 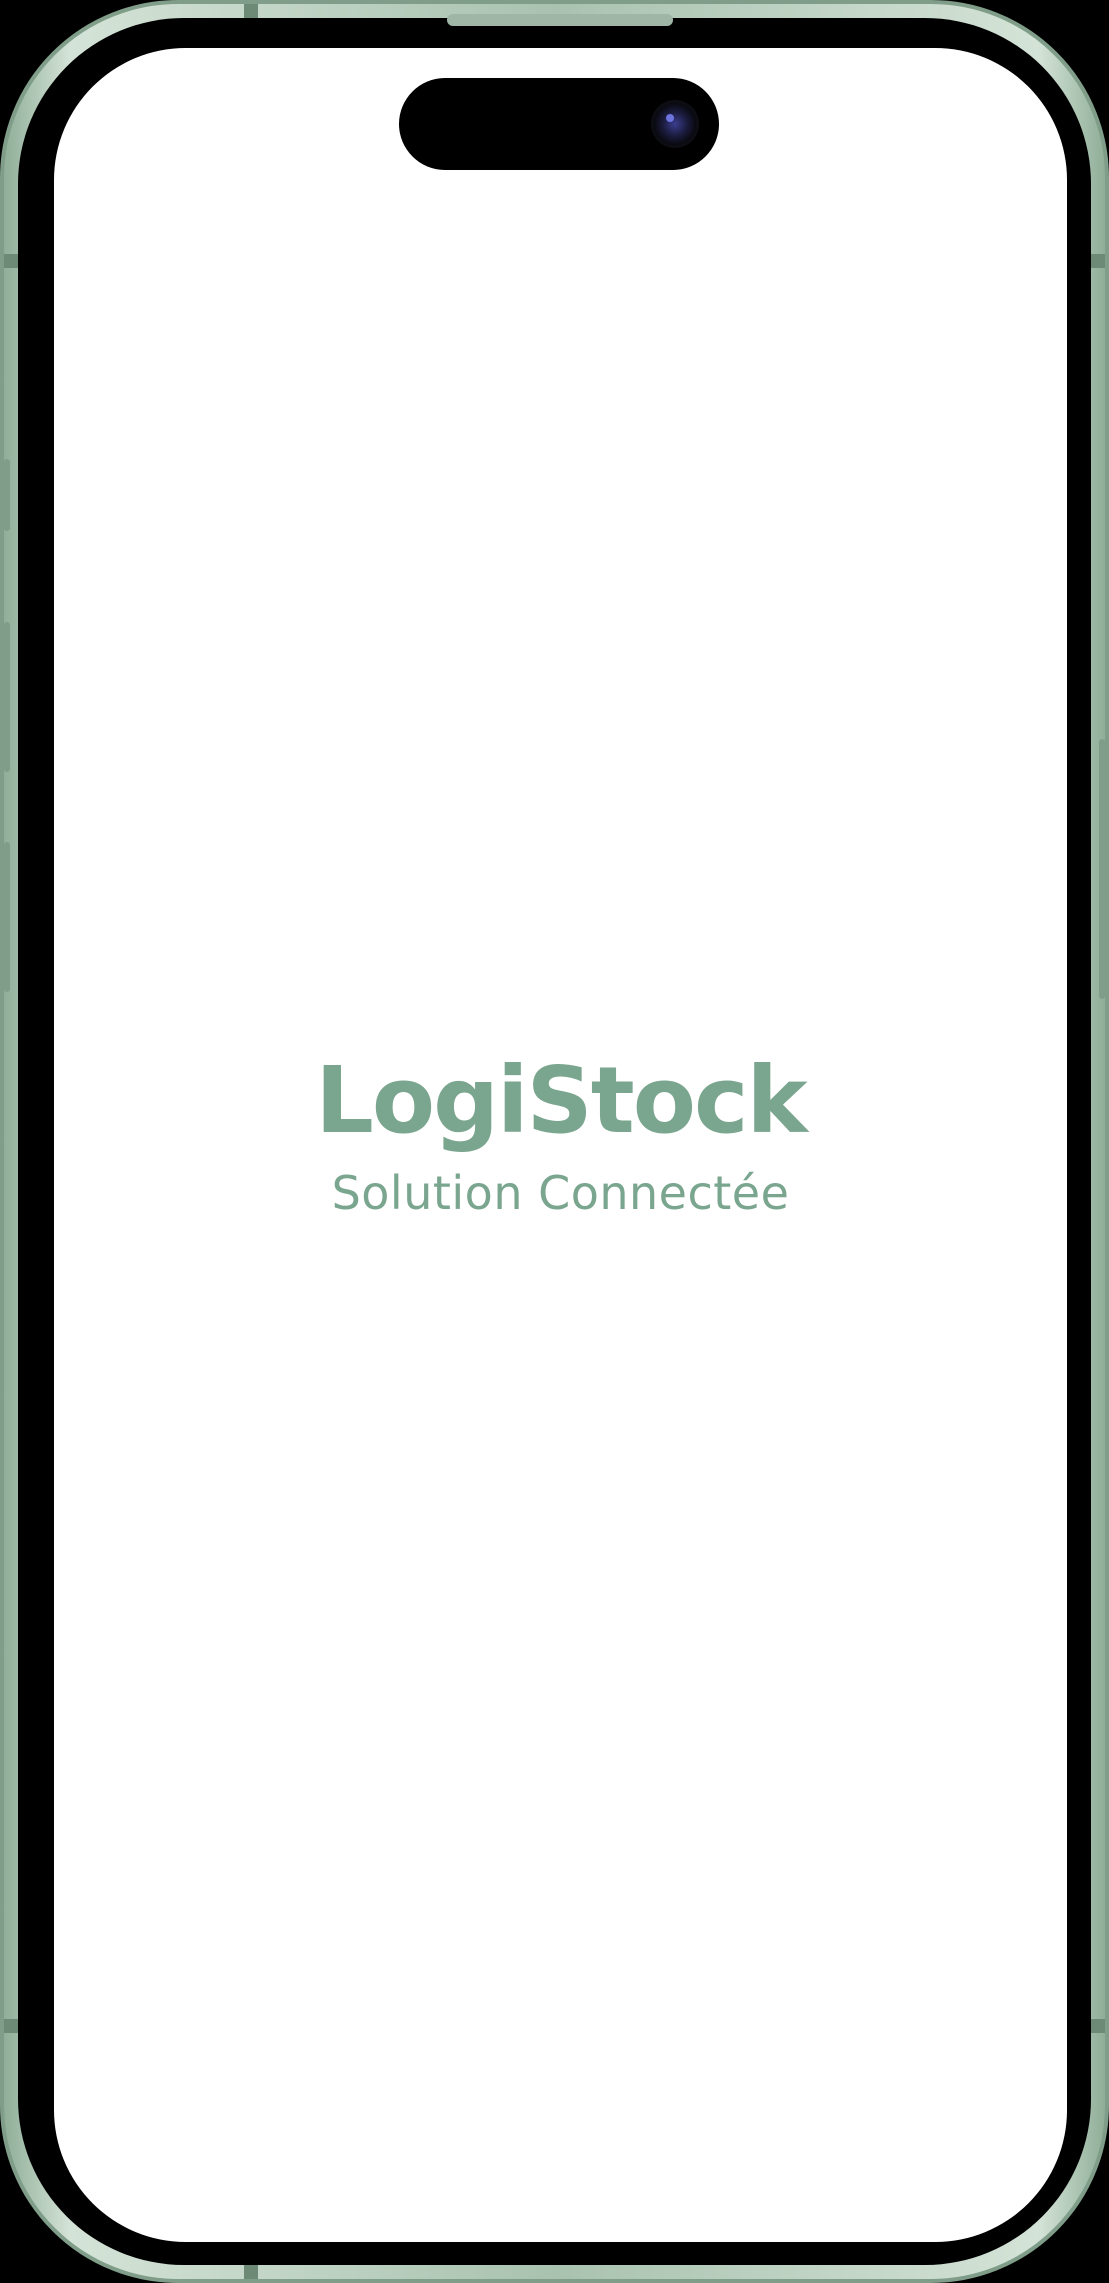 What do you see at coordinates (561, 1100) in the screenshot?
I see `app-title: LogiStock` at bounding box center [561, 1100].